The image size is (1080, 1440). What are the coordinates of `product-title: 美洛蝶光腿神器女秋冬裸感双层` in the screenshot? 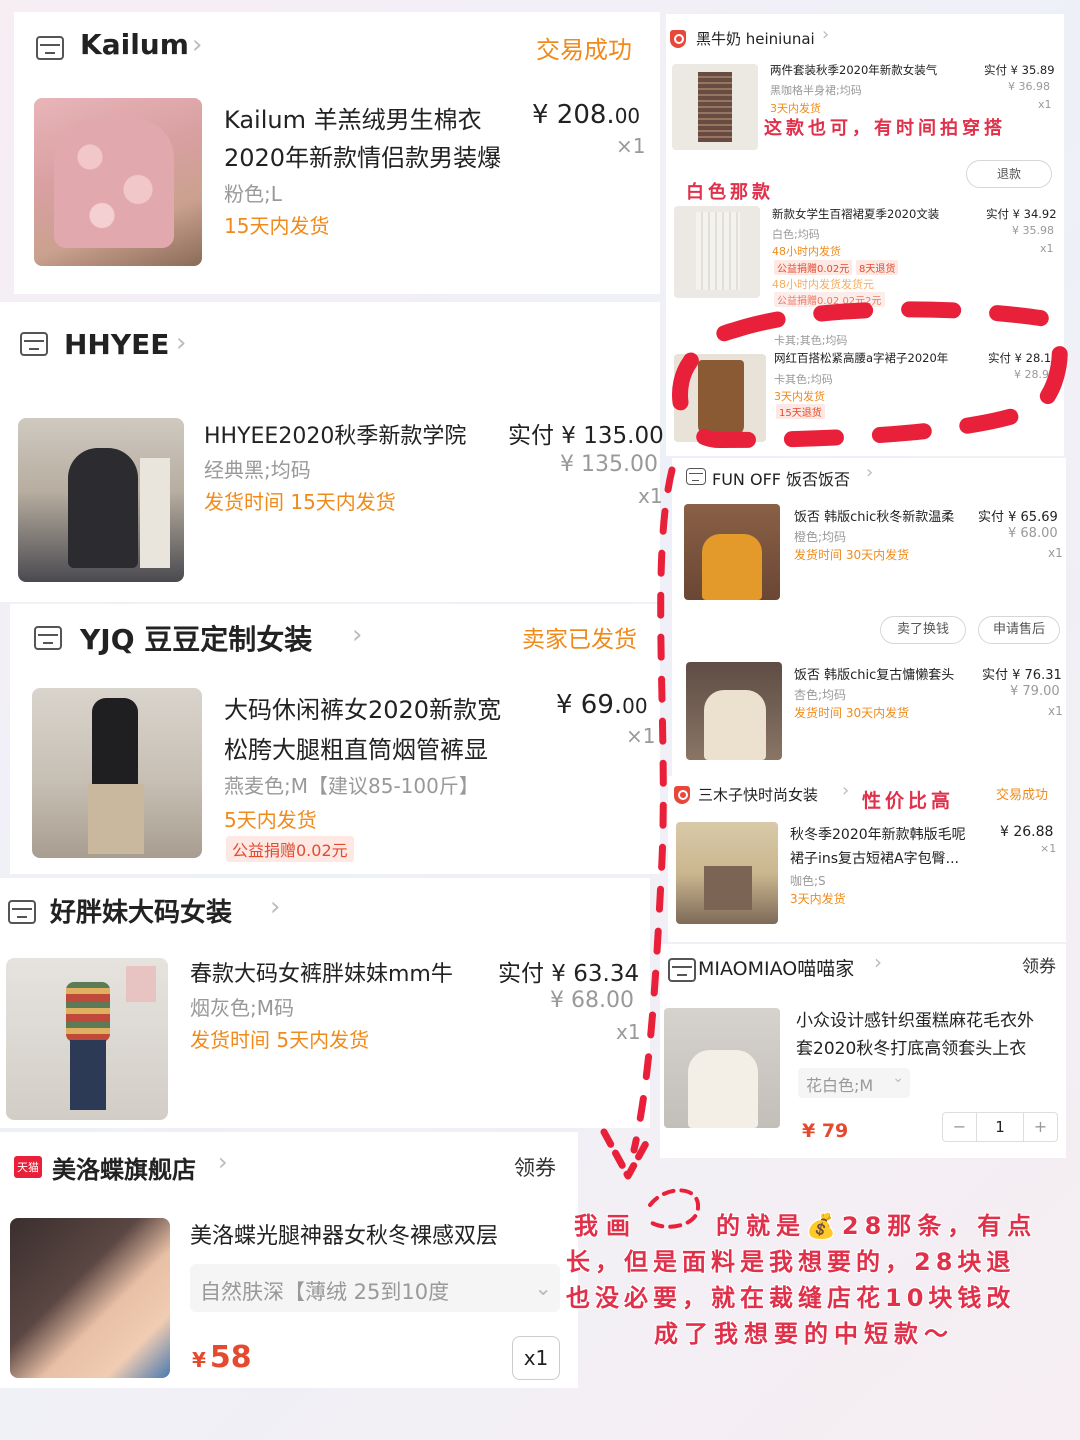 It's located at (344, 1234).